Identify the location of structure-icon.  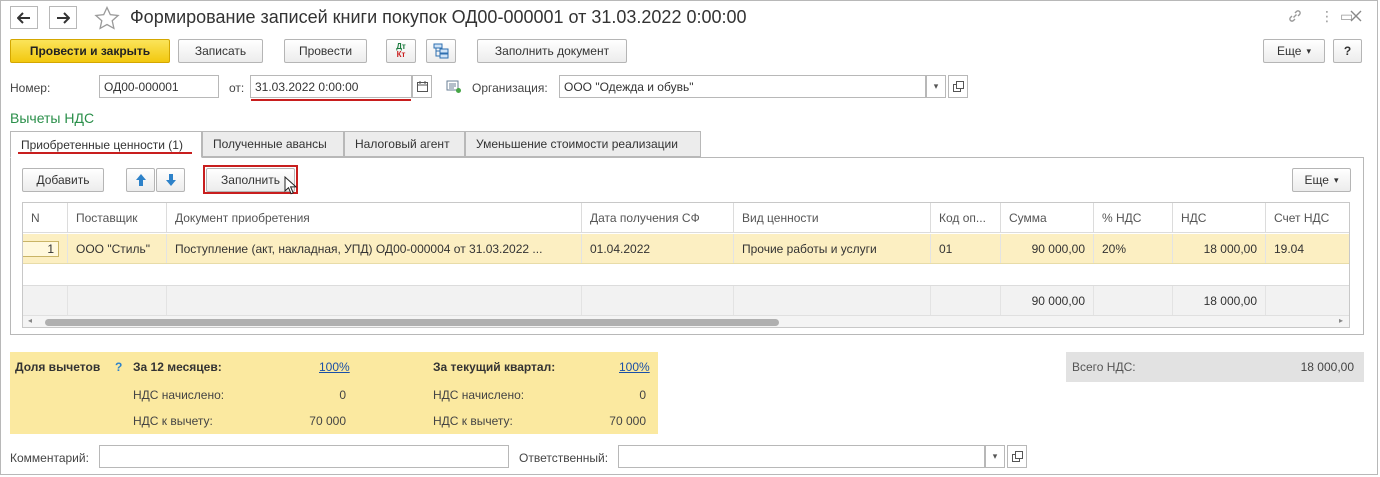
(441, 51).